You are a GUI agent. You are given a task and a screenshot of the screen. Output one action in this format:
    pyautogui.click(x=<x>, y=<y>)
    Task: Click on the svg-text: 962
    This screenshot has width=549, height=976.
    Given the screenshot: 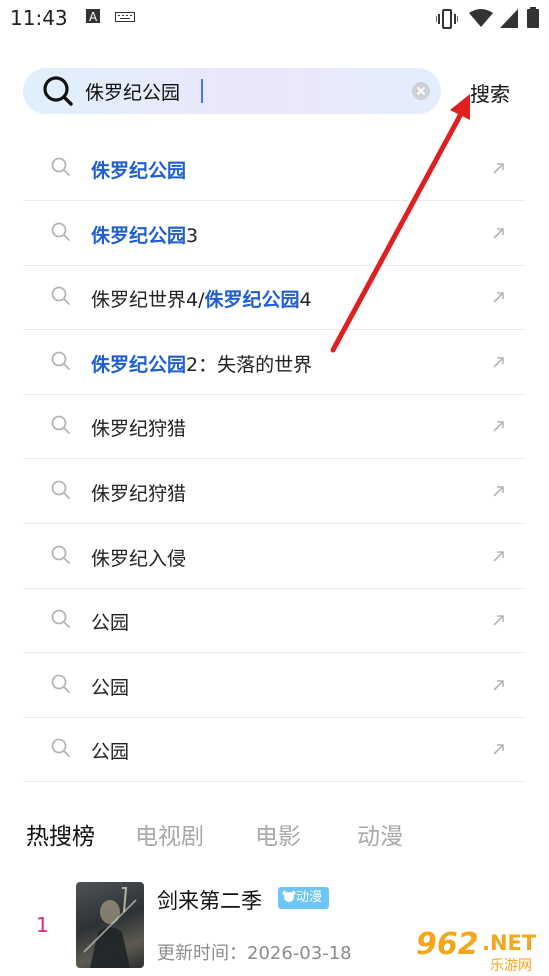 What is the action you would take?
    pyautogui.click(x=447, y=944)
    